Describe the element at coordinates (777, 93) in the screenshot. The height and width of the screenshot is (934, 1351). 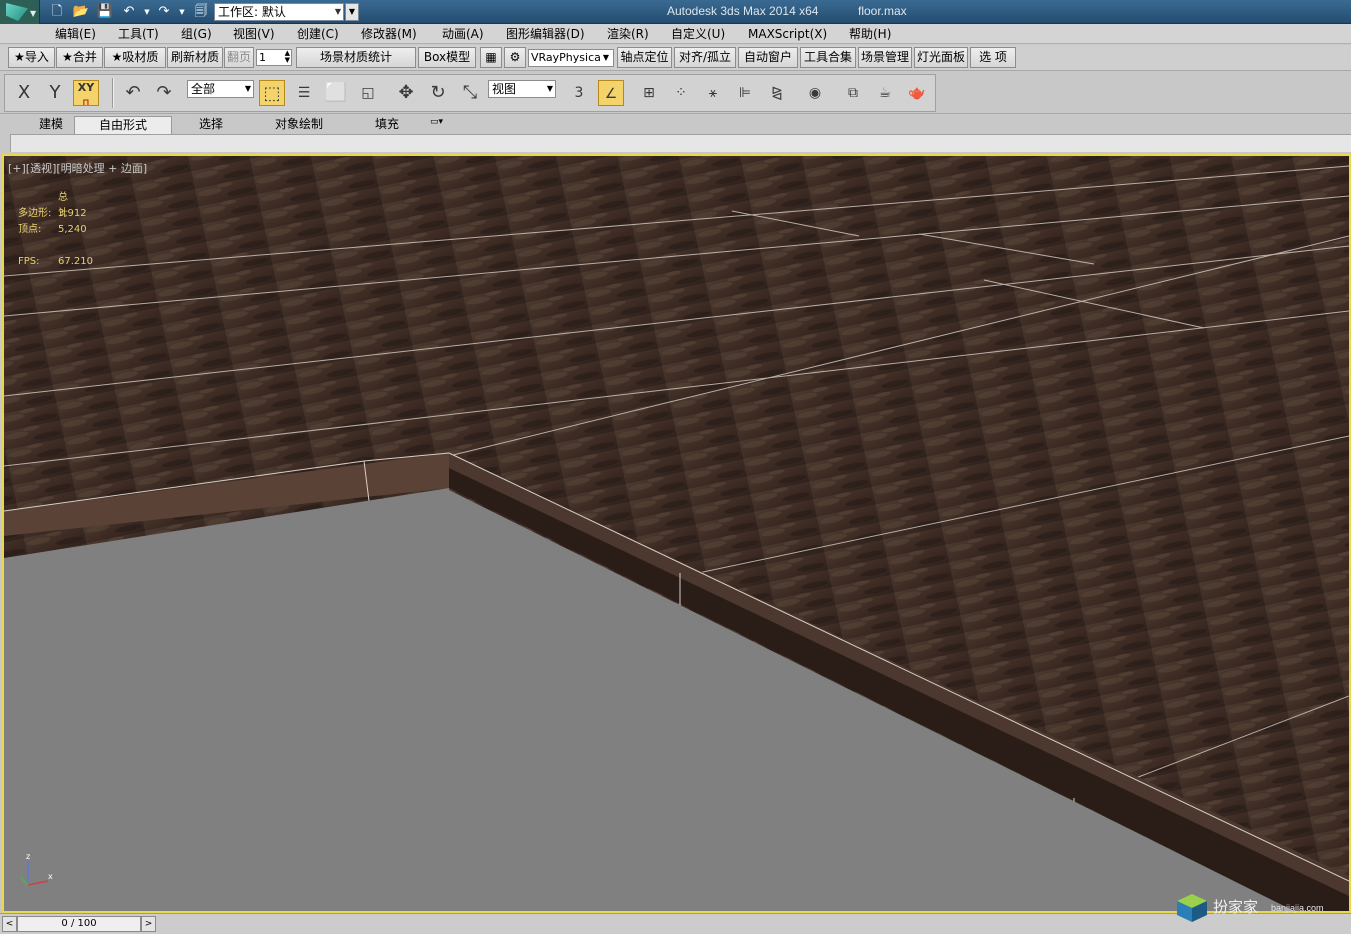
I see `mirror-icon: ⧎` at that location.